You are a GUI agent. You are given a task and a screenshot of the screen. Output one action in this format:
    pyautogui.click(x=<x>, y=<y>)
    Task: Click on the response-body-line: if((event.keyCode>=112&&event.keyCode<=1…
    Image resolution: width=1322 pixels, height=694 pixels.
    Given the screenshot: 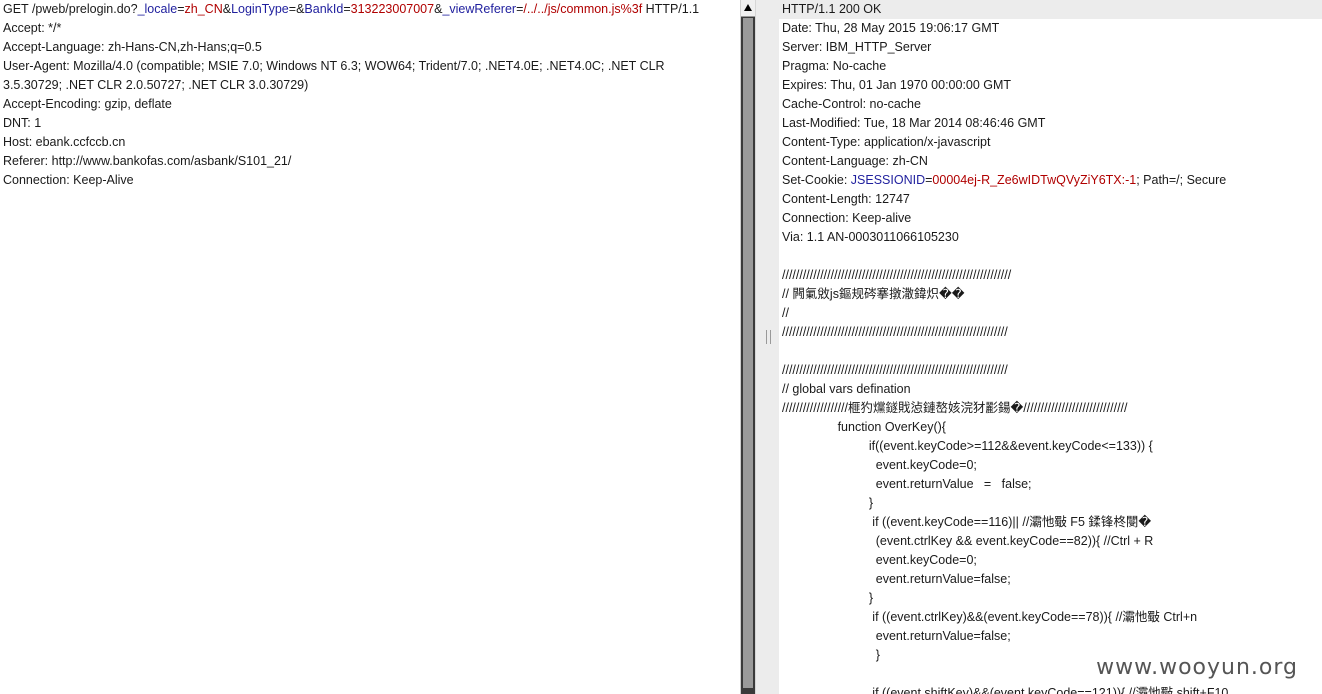 What is the action you would take?
    pyautogui.click(x=967, y=446)
    